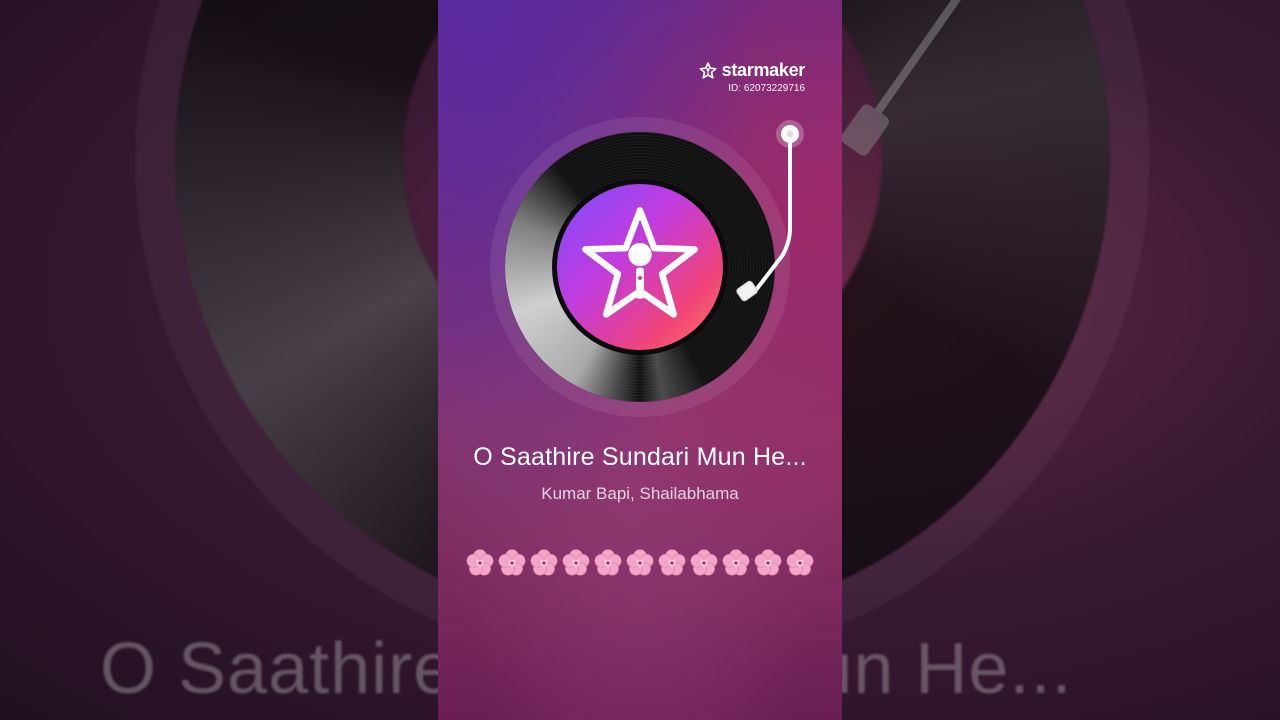 This screenshot has width=1280, height=720. I want to click on record-label, so click(640, 267).